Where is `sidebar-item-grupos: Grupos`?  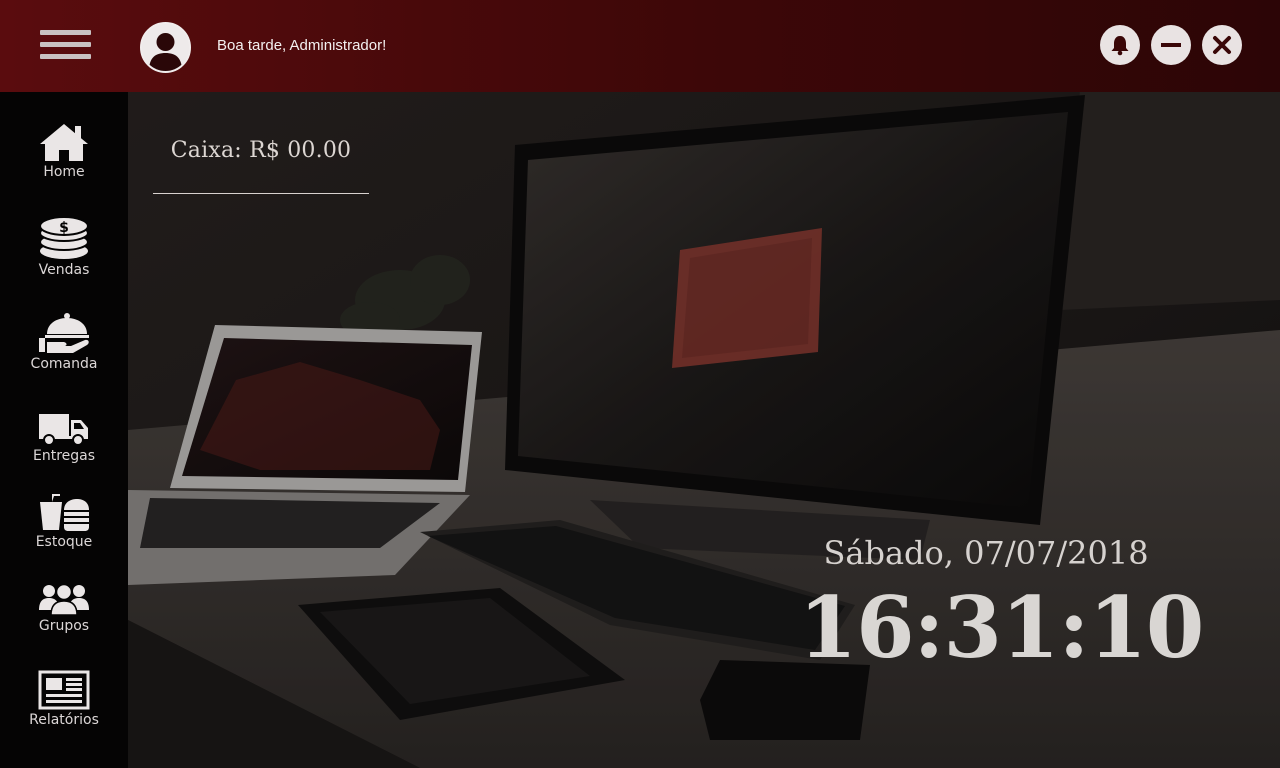 sidebar-item-grupos: Grupos is located at coordinates (64, 608).